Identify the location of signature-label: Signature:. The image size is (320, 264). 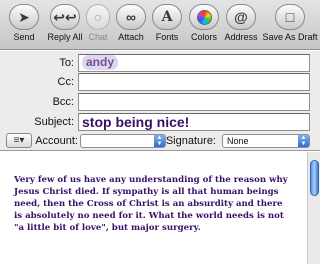
(190, 141).